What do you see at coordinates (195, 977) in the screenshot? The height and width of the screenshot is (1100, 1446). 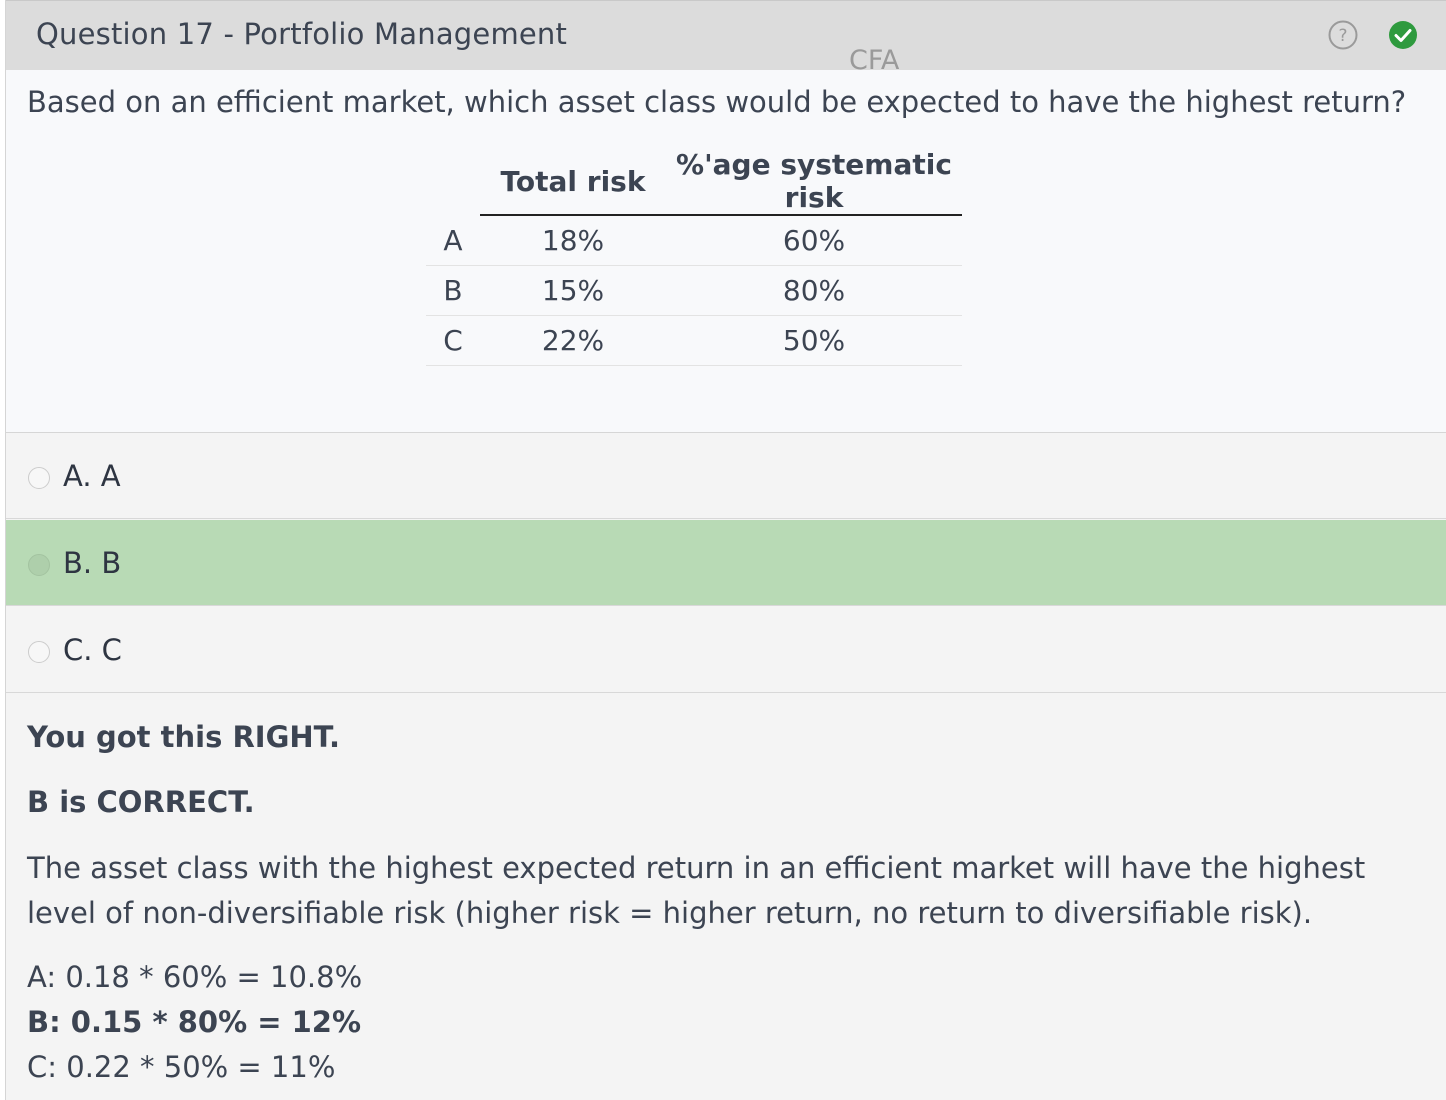 I see `calculation-a: A: 0.18 * 60% = 10.8%` at bounding box center [195, 977].